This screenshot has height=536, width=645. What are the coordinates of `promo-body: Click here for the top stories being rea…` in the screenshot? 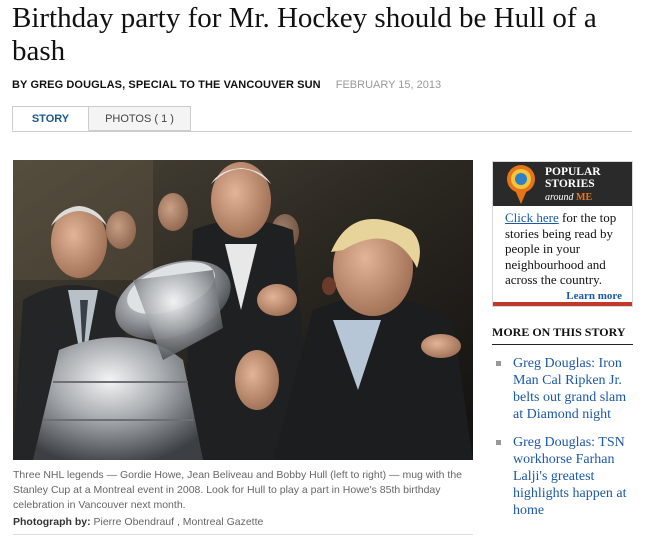 It's located at (567, 249).